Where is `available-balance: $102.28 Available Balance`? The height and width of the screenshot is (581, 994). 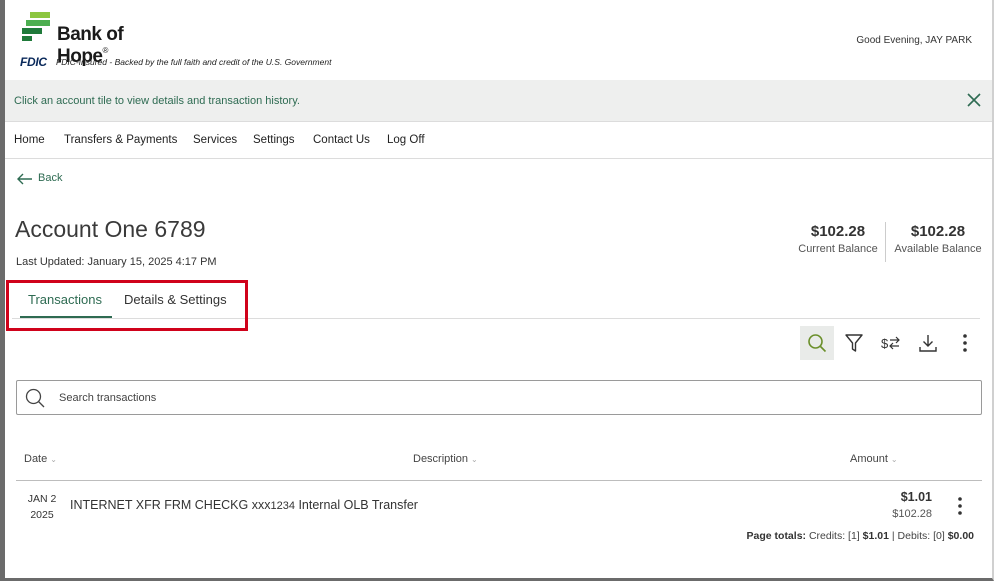 available-balance: $102.28 Available Balance is located at coordinates (938, 239).